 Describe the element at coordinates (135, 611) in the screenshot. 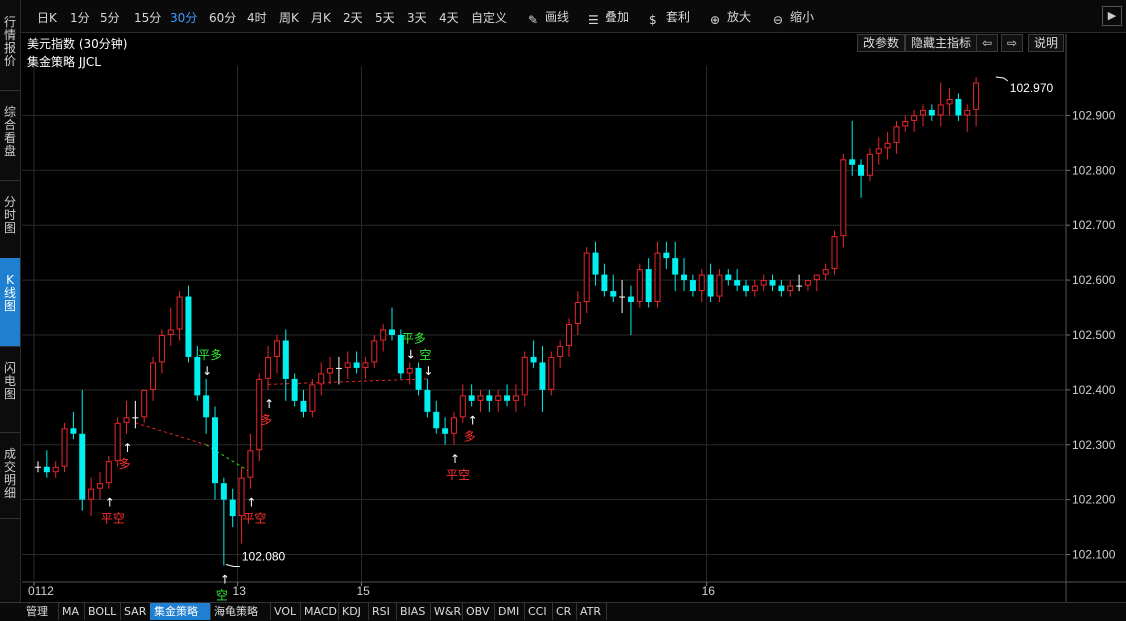

I see `indicator-tab: SAR` at that location.